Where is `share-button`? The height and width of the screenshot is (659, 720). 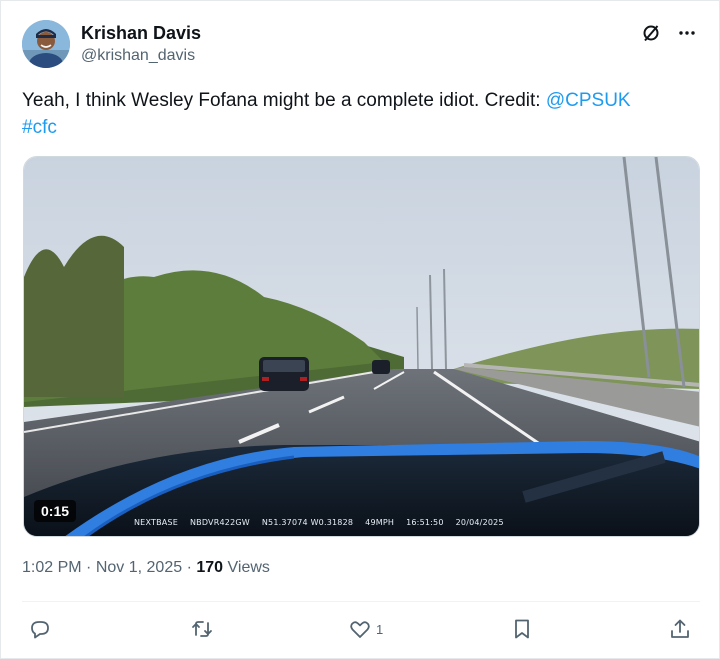
share-button is located at coordinates (680, 629).